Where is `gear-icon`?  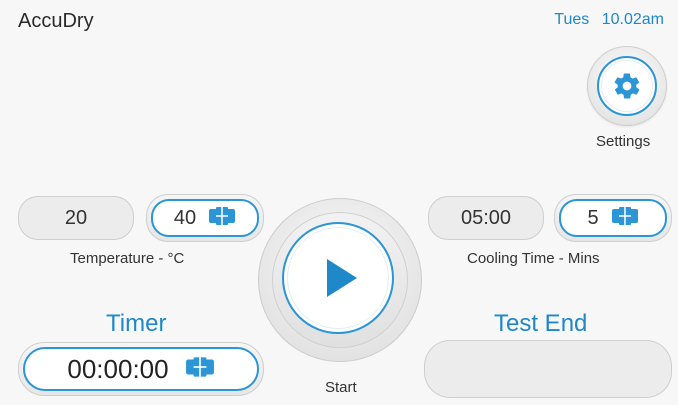
gear-icon is located at coordinates (627, 86).